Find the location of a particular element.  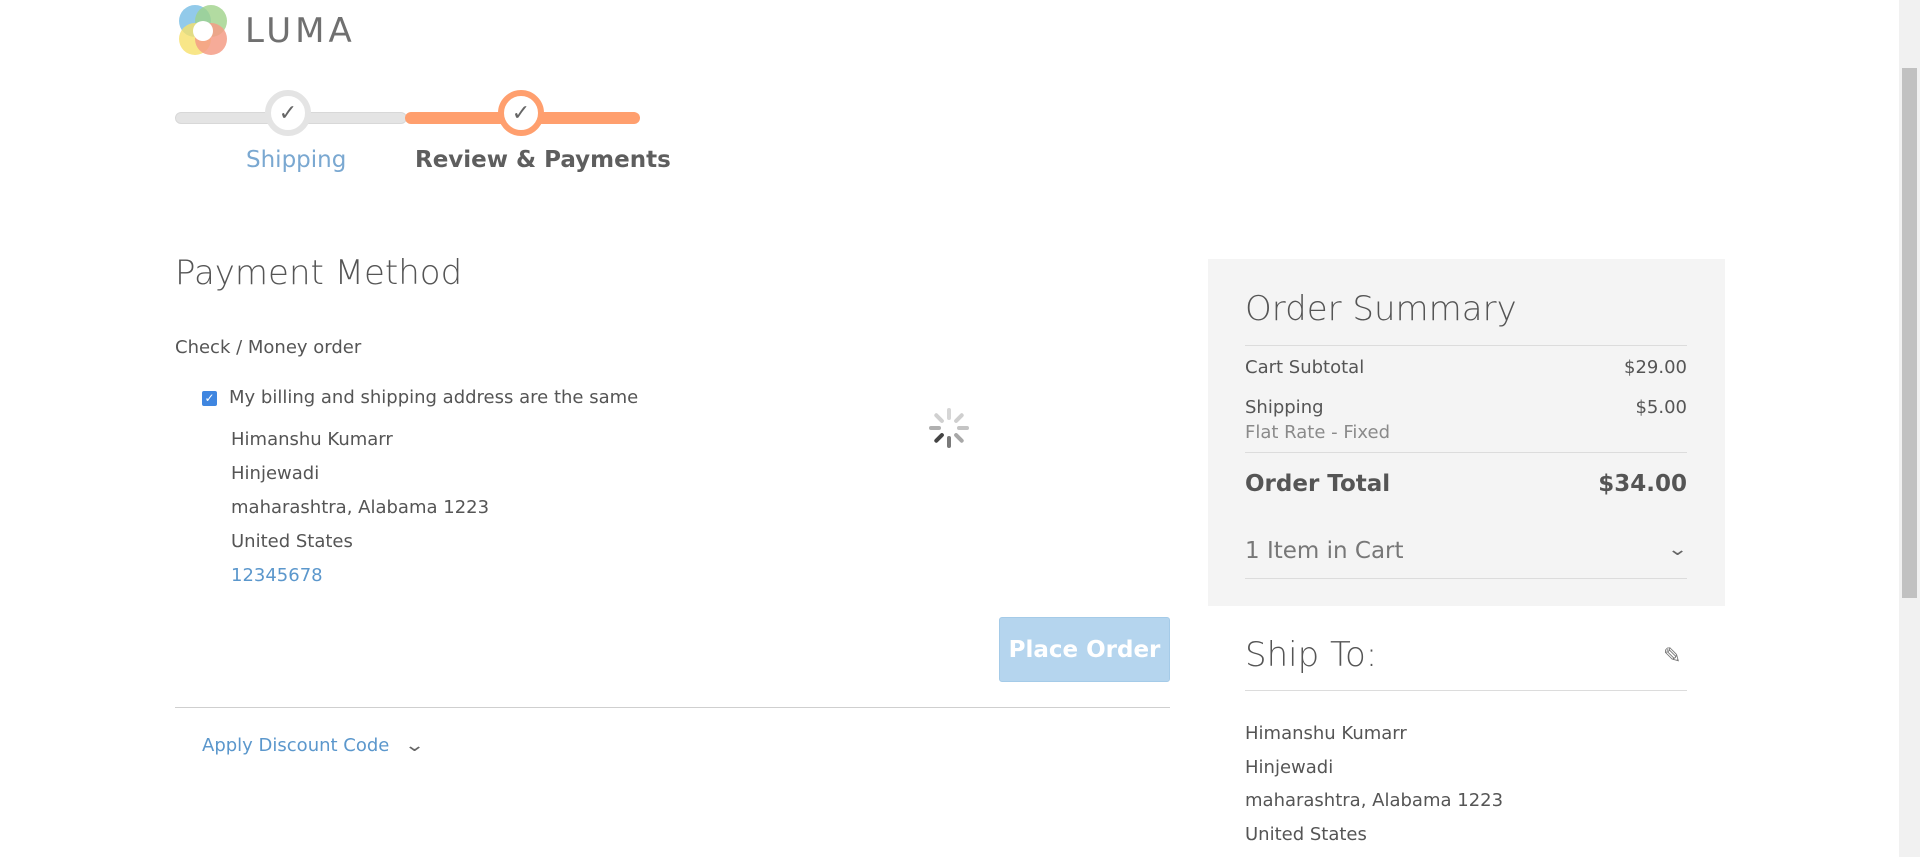

luma-logo-icon is located at coordinates (203, 30).